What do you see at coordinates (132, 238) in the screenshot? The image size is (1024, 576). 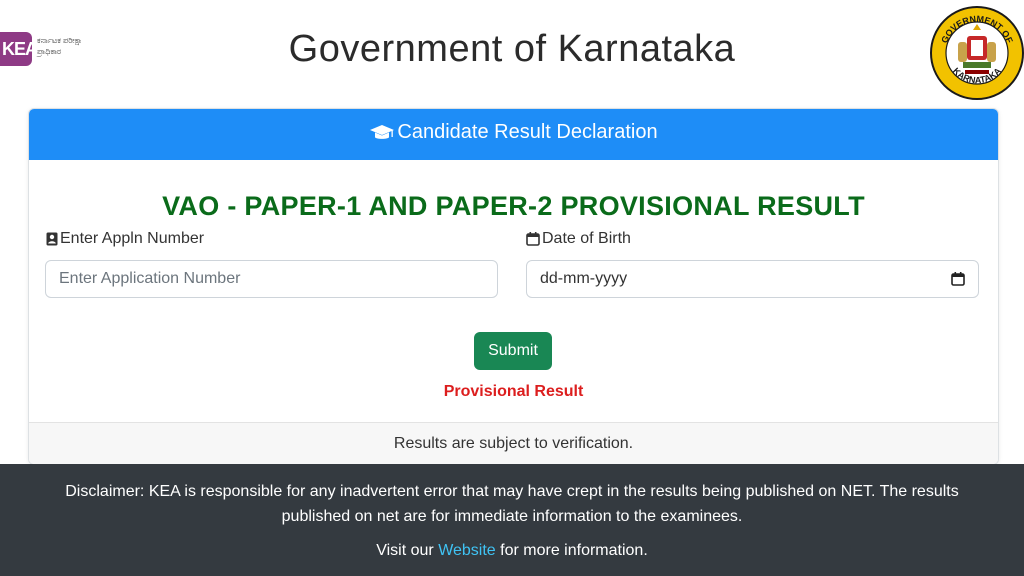 I see `appl-number-label-text: Enter Appln Number` at bounding box center [132, 238].